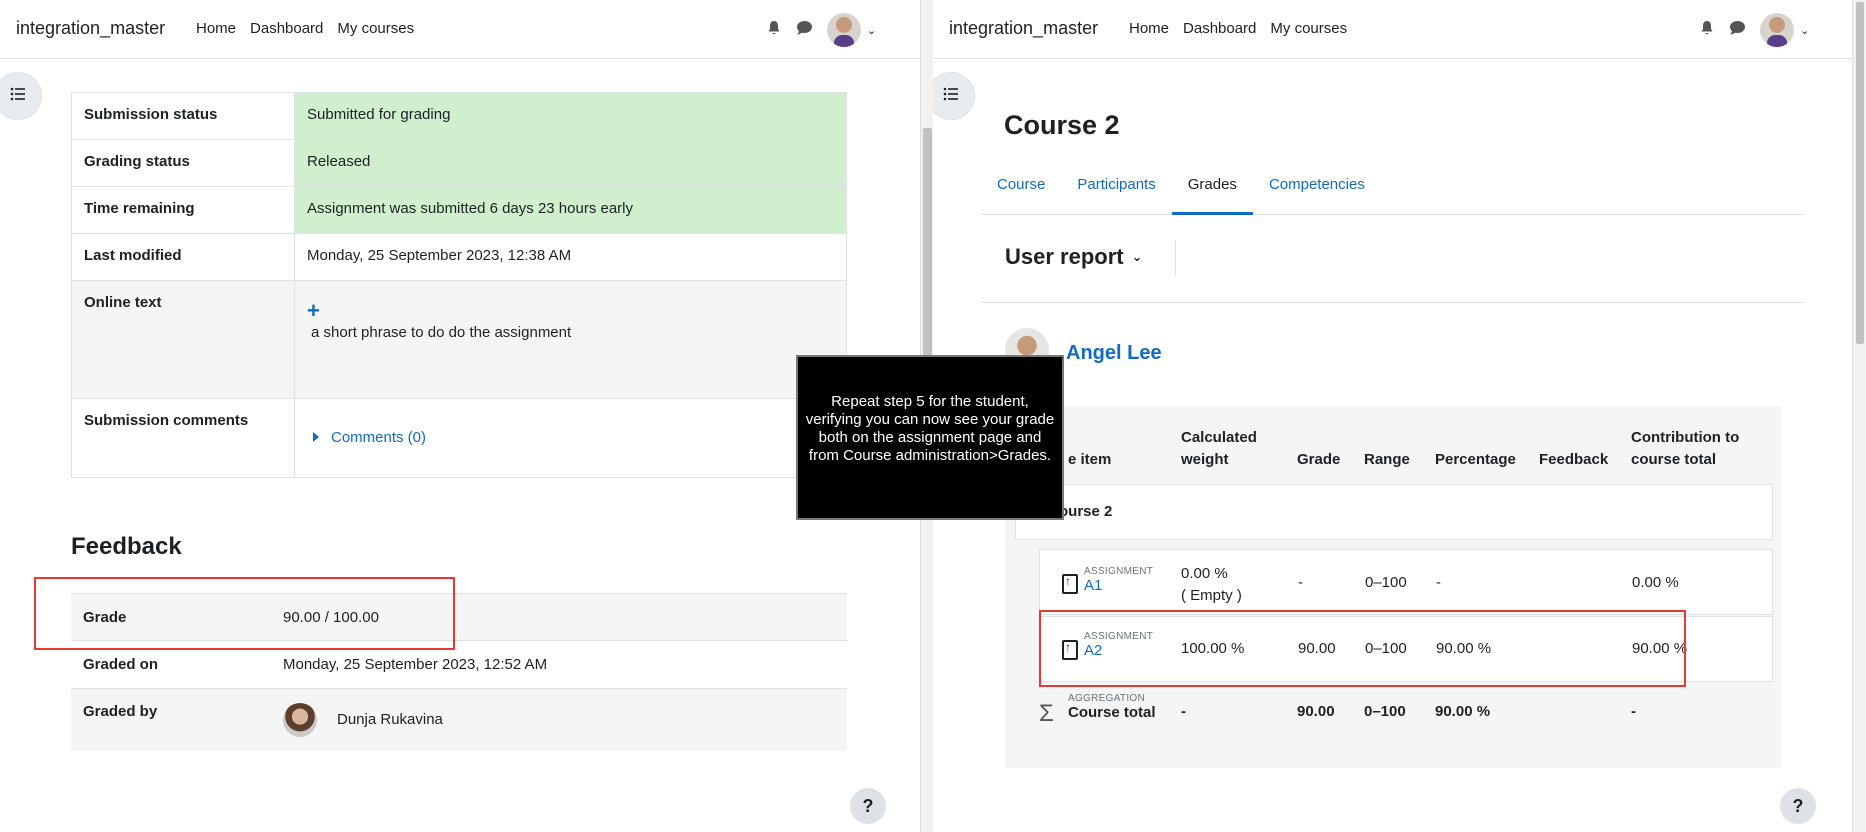 This screenshot has width=1866, height=832. What do you see at coordinates (1438, 582) in the screenshot?
I see `percentage-value: -` at bounding box center [1438, 582].